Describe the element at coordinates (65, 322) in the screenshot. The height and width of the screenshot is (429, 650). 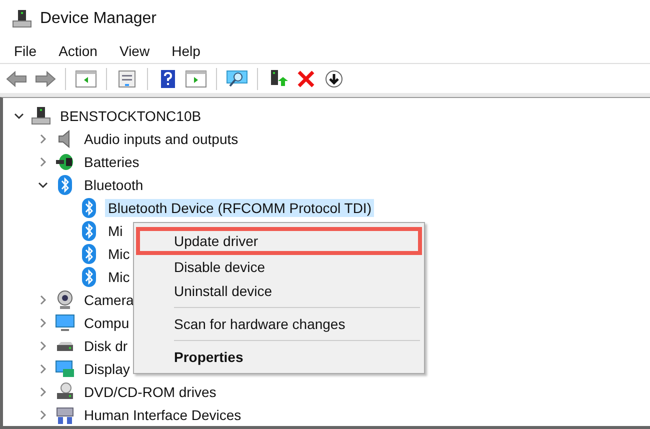
I see `monitor-icon` at that location.